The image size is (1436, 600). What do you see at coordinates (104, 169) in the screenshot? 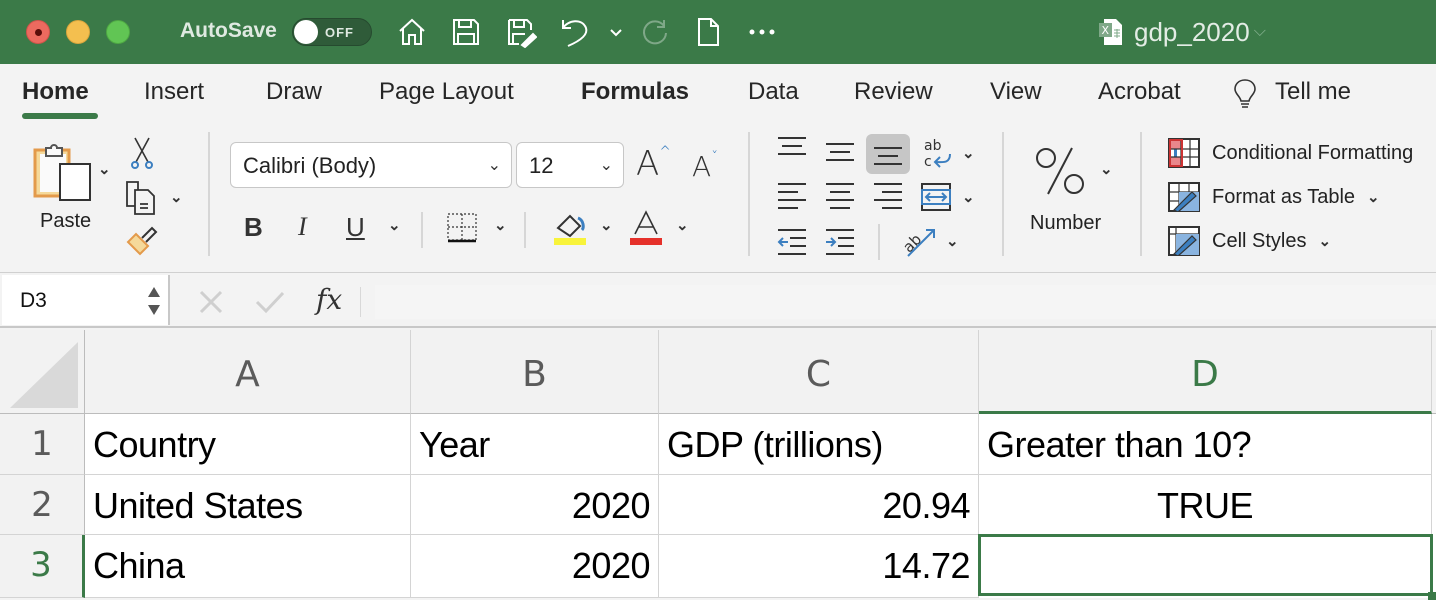
I see `paste-dropdown-icon: ⌄` at bounding box center [104, 169].